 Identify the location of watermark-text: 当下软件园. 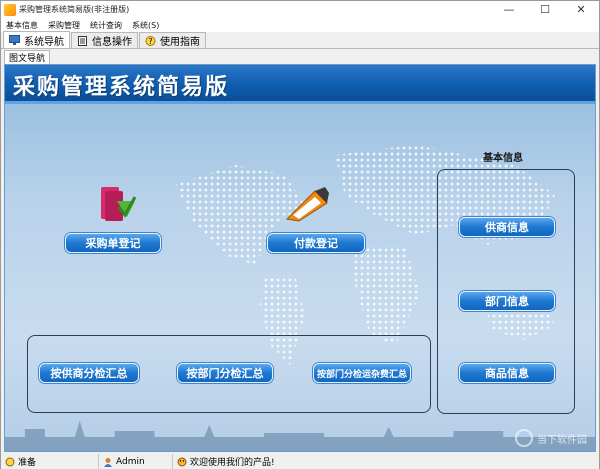
(562, 440).